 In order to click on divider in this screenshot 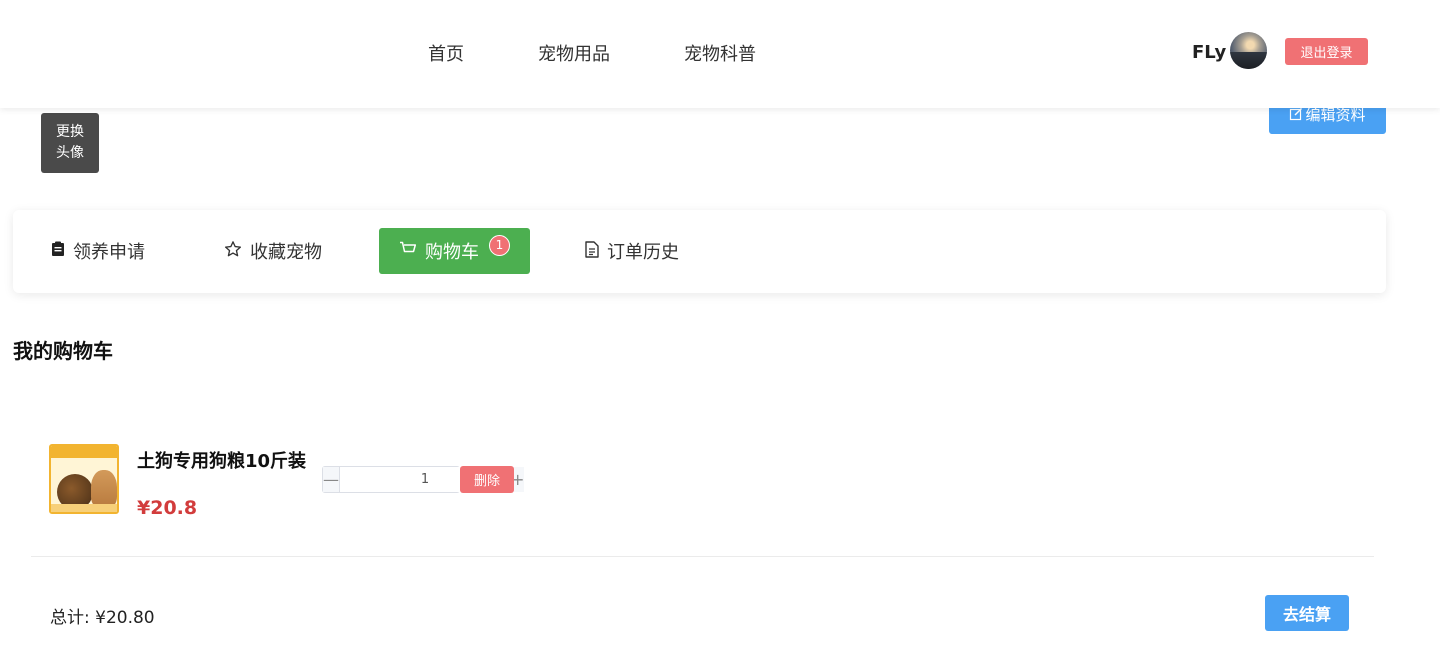, I will do `click(702, 556)`.